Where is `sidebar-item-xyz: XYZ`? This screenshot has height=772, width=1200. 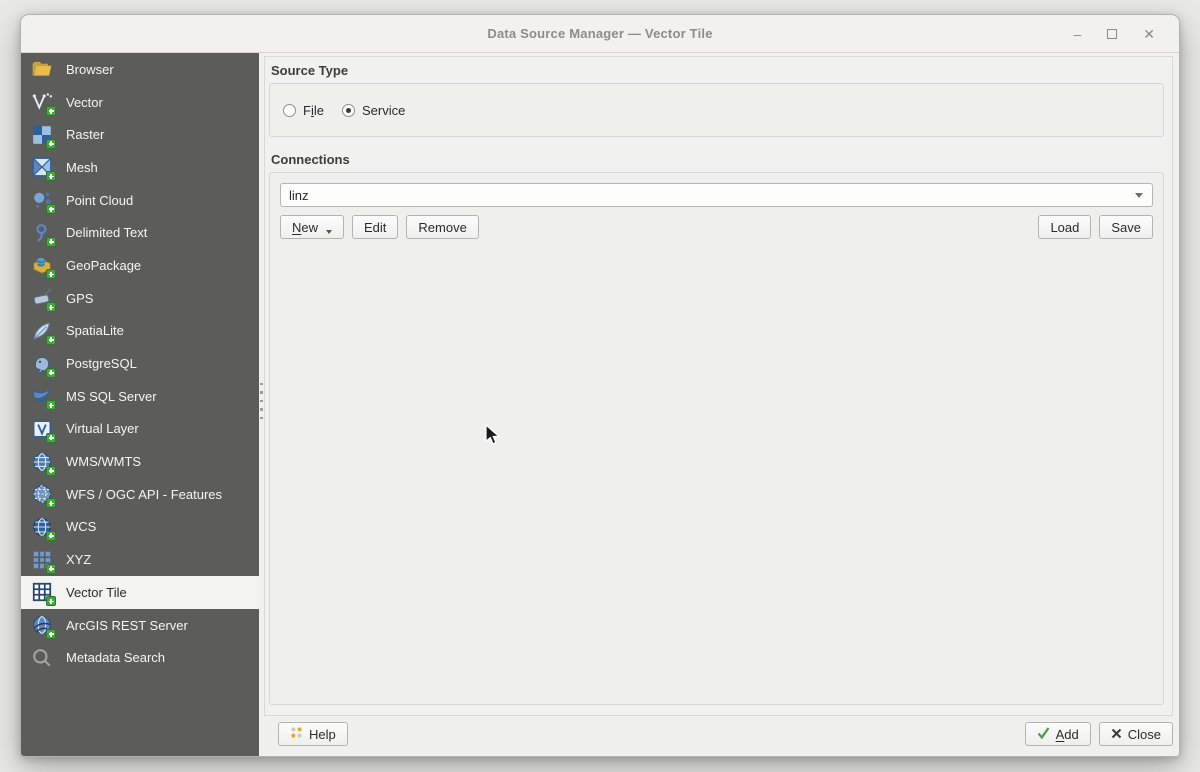 sidebar-item-xyz: XYZ is located at coordinates (140, 559).